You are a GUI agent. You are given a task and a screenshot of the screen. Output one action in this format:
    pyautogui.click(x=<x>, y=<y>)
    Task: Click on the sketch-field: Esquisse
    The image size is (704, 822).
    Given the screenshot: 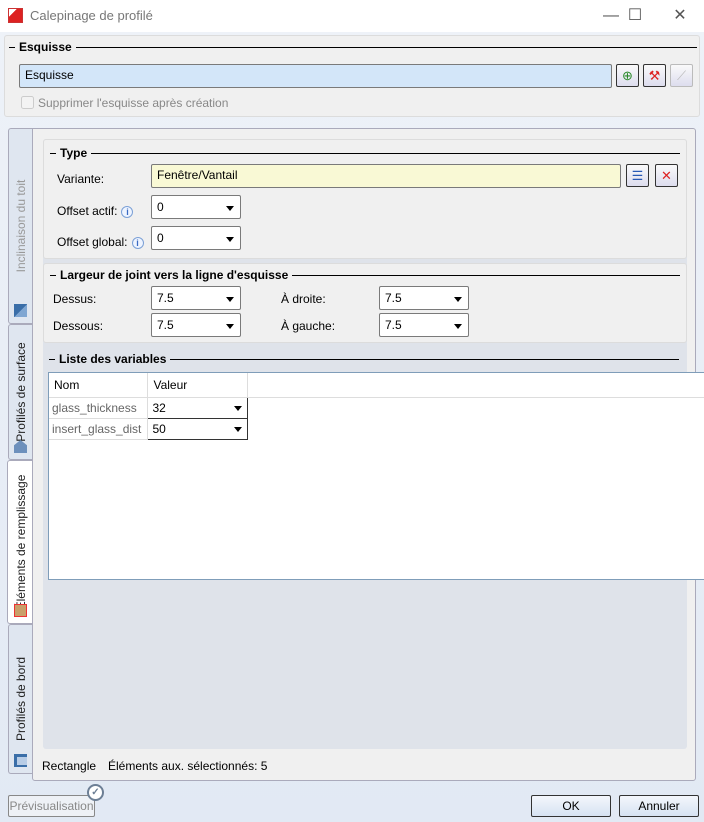 What is the action you would take?
    pyautogui.click(x=315, y=76)
    